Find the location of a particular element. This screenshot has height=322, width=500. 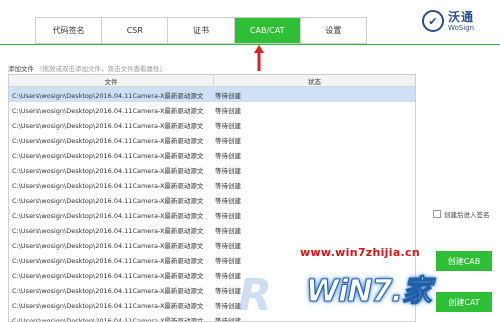

wosign-logo: ✔ 沃通 WoSign is located at coordinates (455, 21).